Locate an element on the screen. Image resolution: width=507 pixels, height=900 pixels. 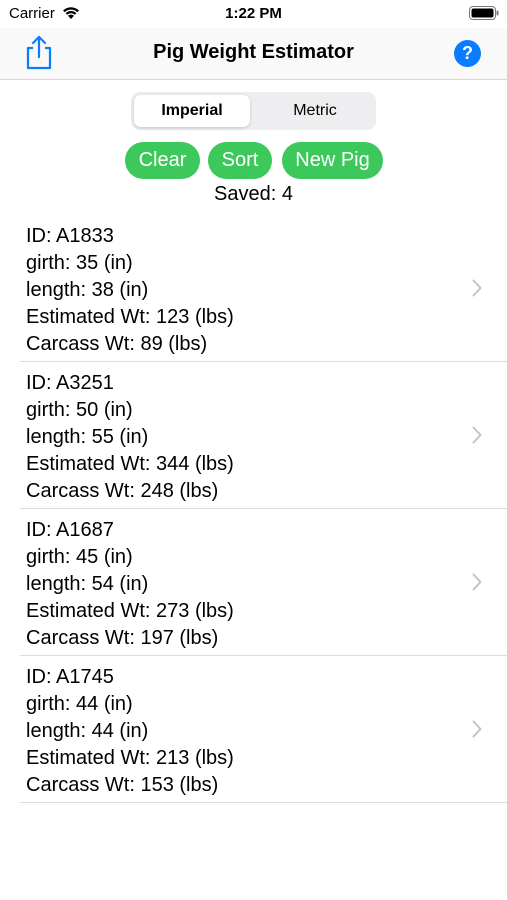
pig-length: length: 55 (in) is located at coordinates (87, 437).